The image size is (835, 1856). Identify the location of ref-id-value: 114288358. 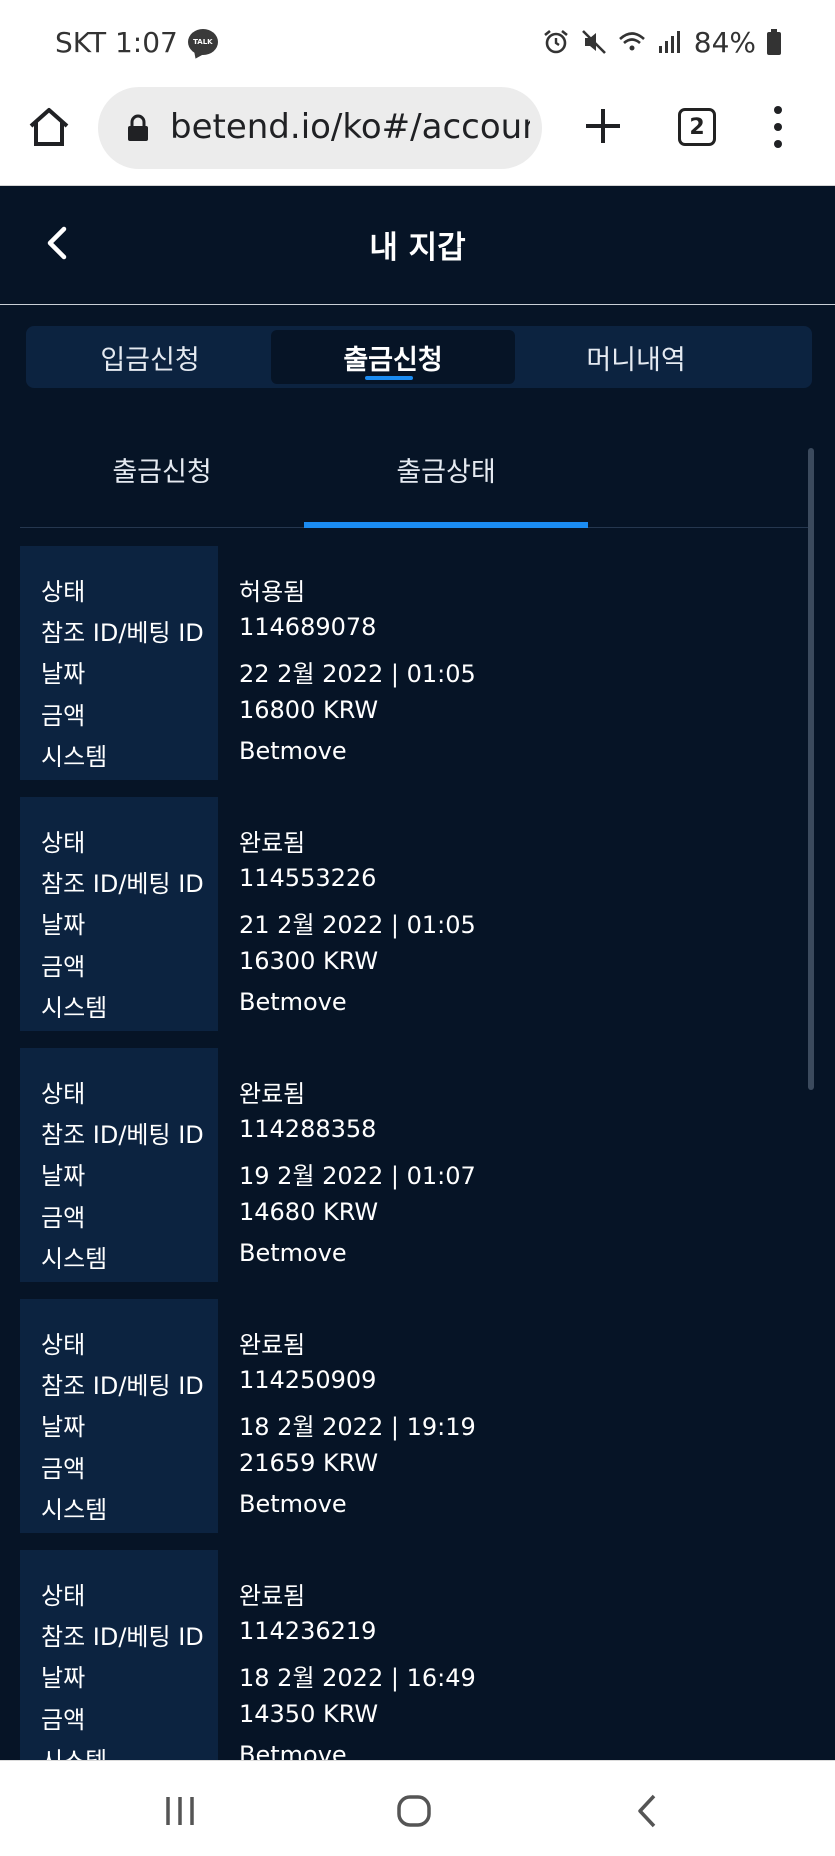
(308, 1129).